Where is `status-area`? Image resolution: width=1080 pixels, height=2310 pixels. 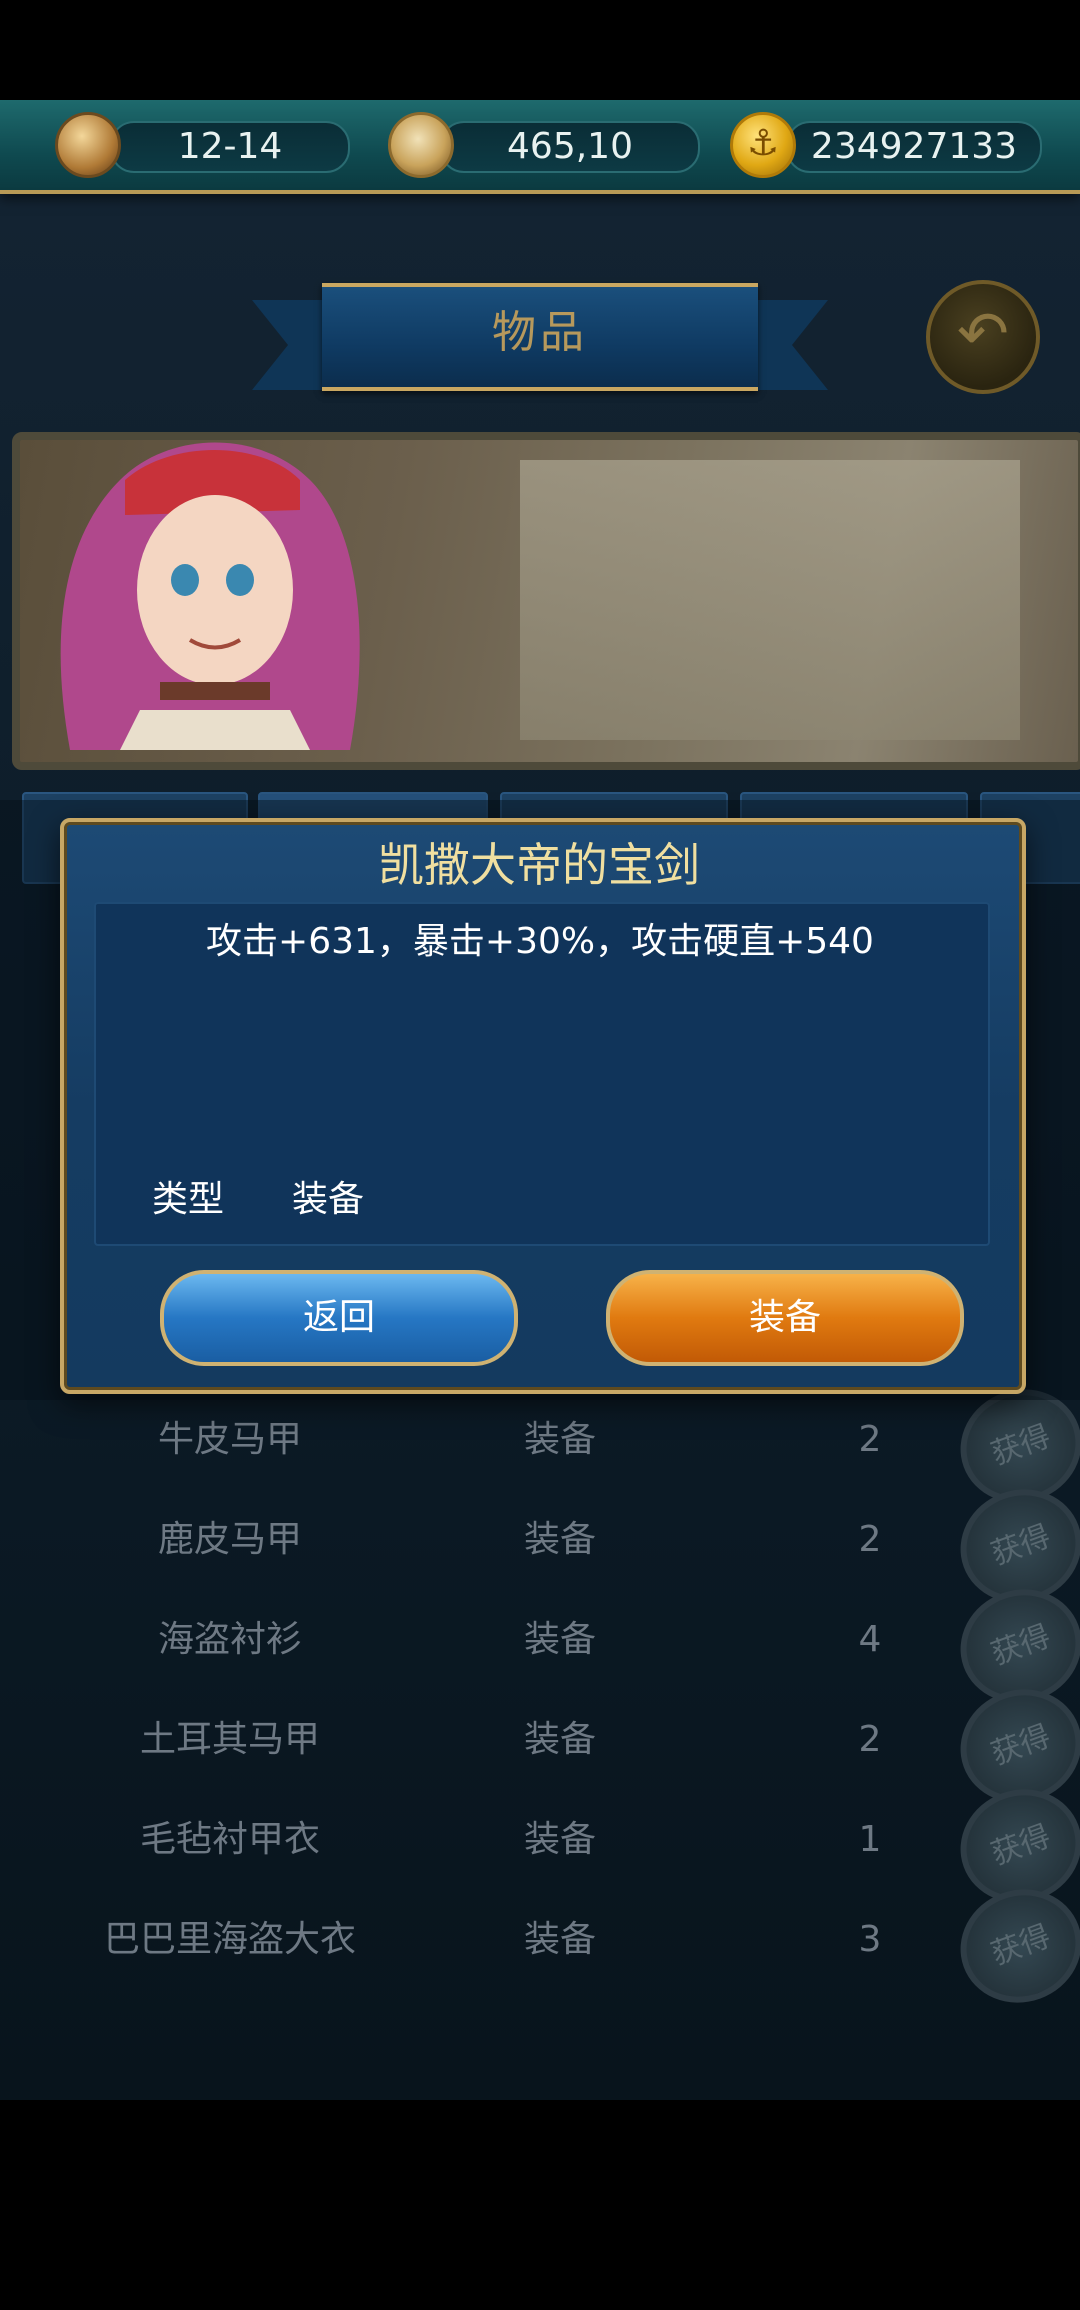
status-area is located at coordinates (540, 50).